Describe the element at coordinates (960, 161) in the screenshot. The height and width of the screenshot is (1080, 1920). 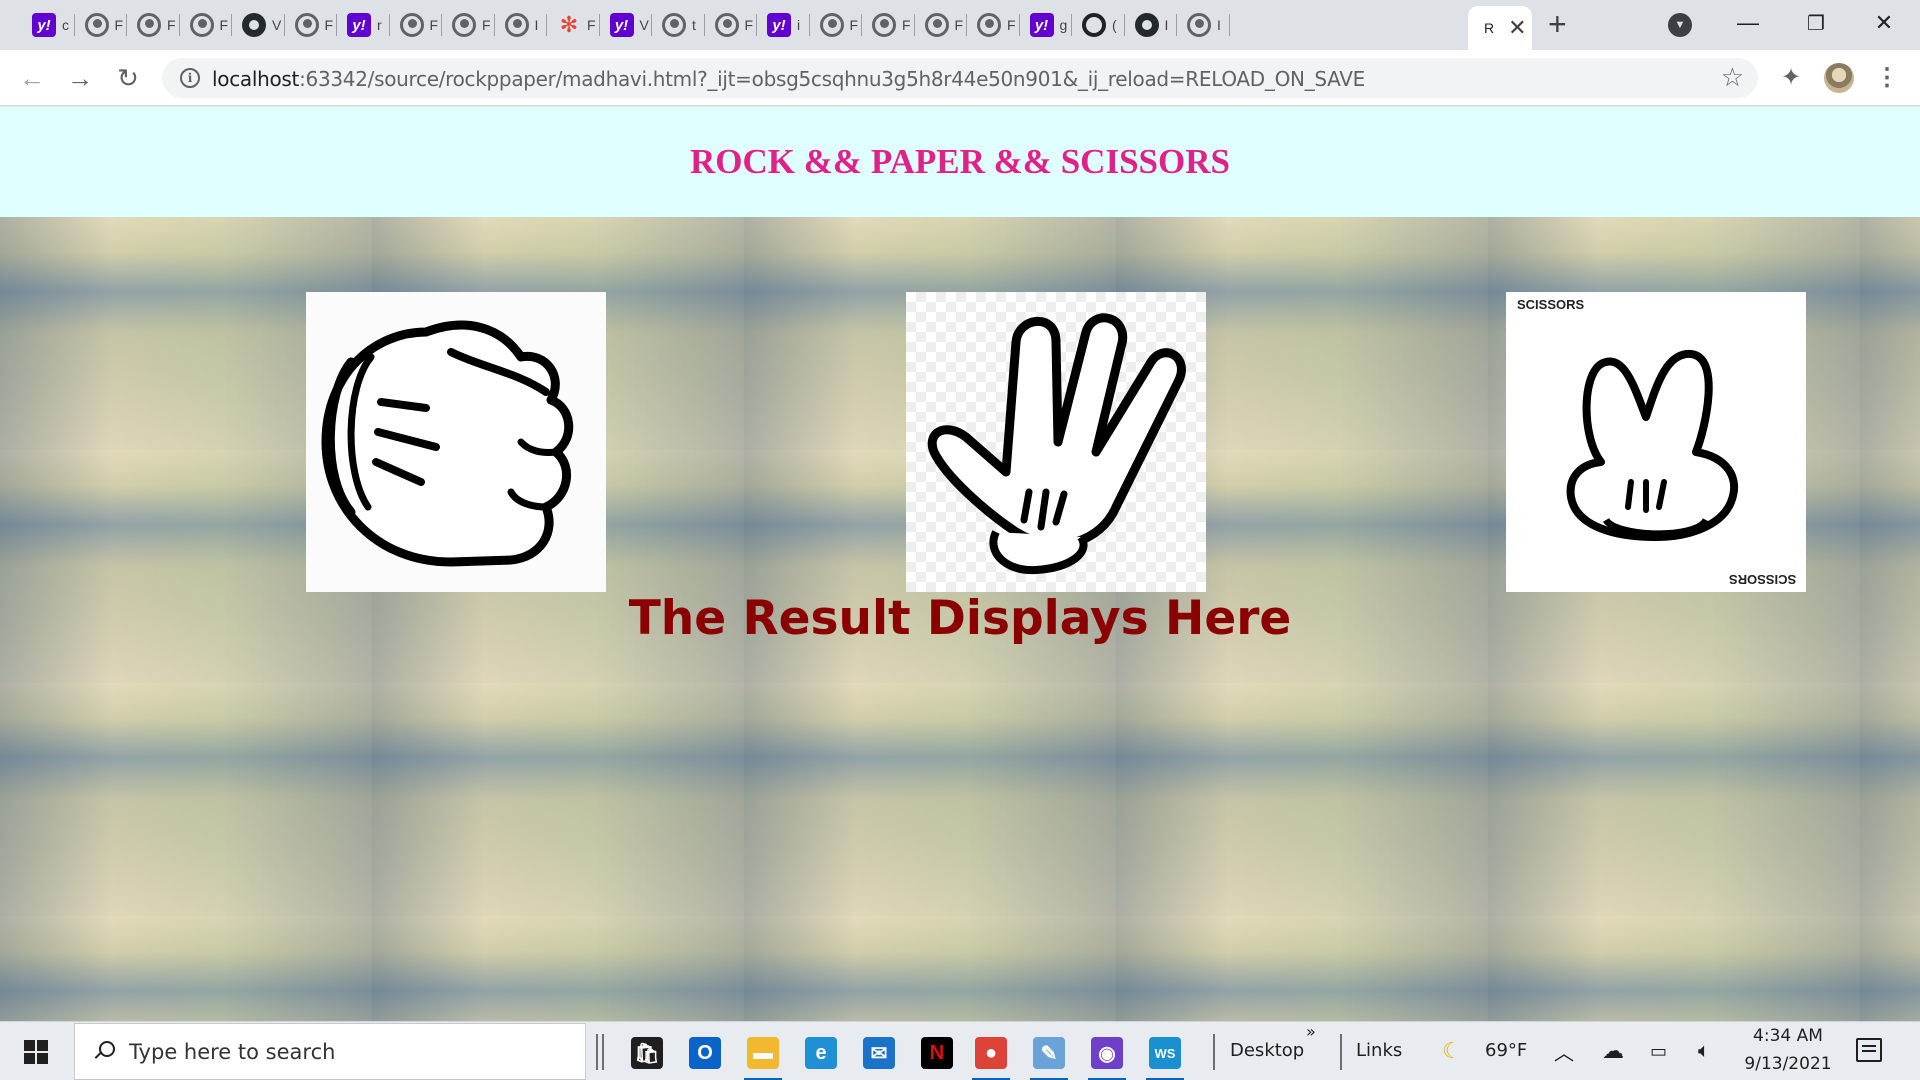
I see `page-title: ROCK && PAPER && SCISSORS` at that location.